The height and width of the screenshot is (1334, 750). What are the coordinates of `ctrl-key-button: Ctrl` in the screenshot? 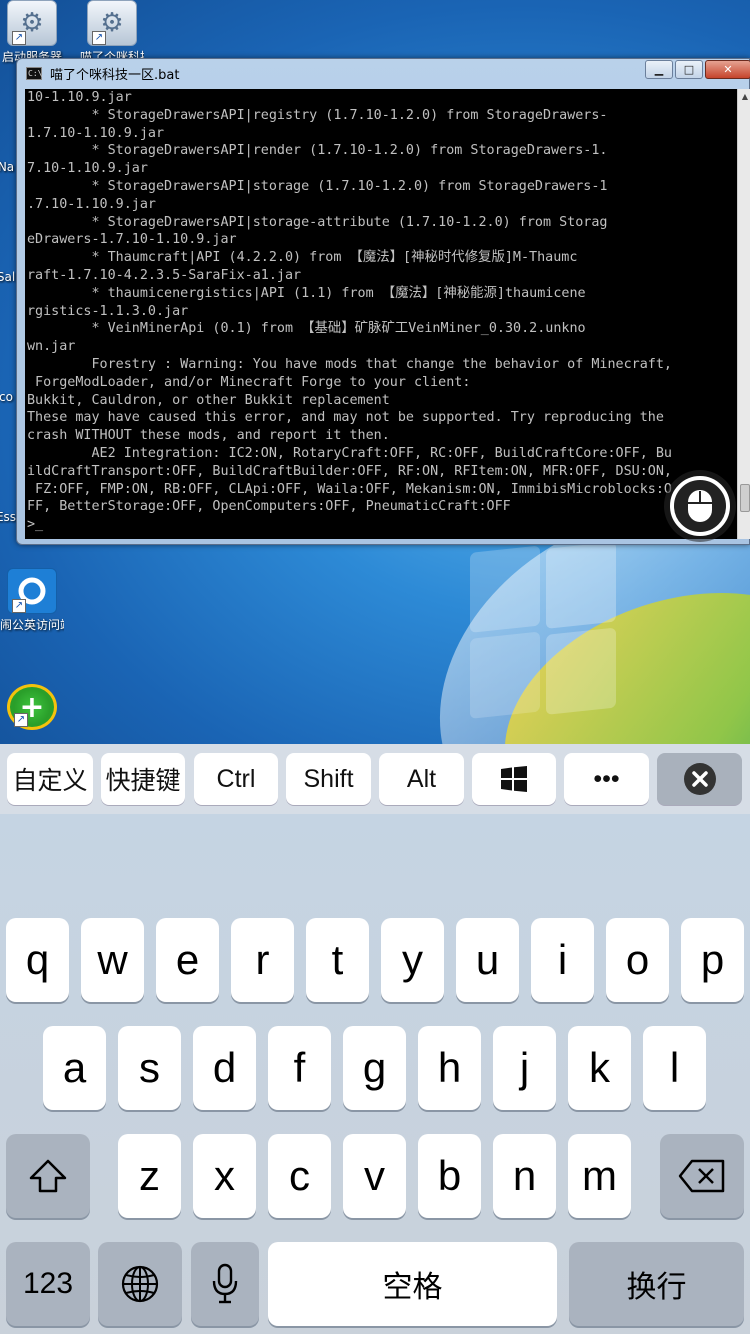 It's located at (236, 779).